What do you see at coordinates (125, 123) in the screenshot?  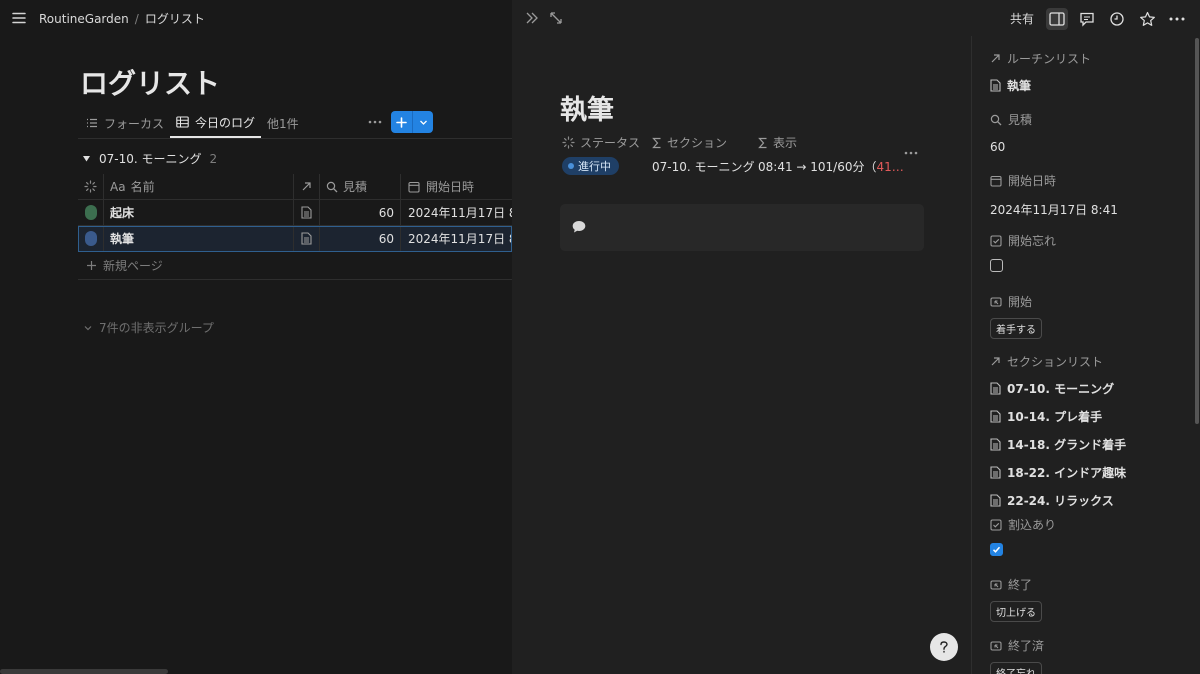 I see `tab-focus: フォーカス` at bounding box center [125, 123].